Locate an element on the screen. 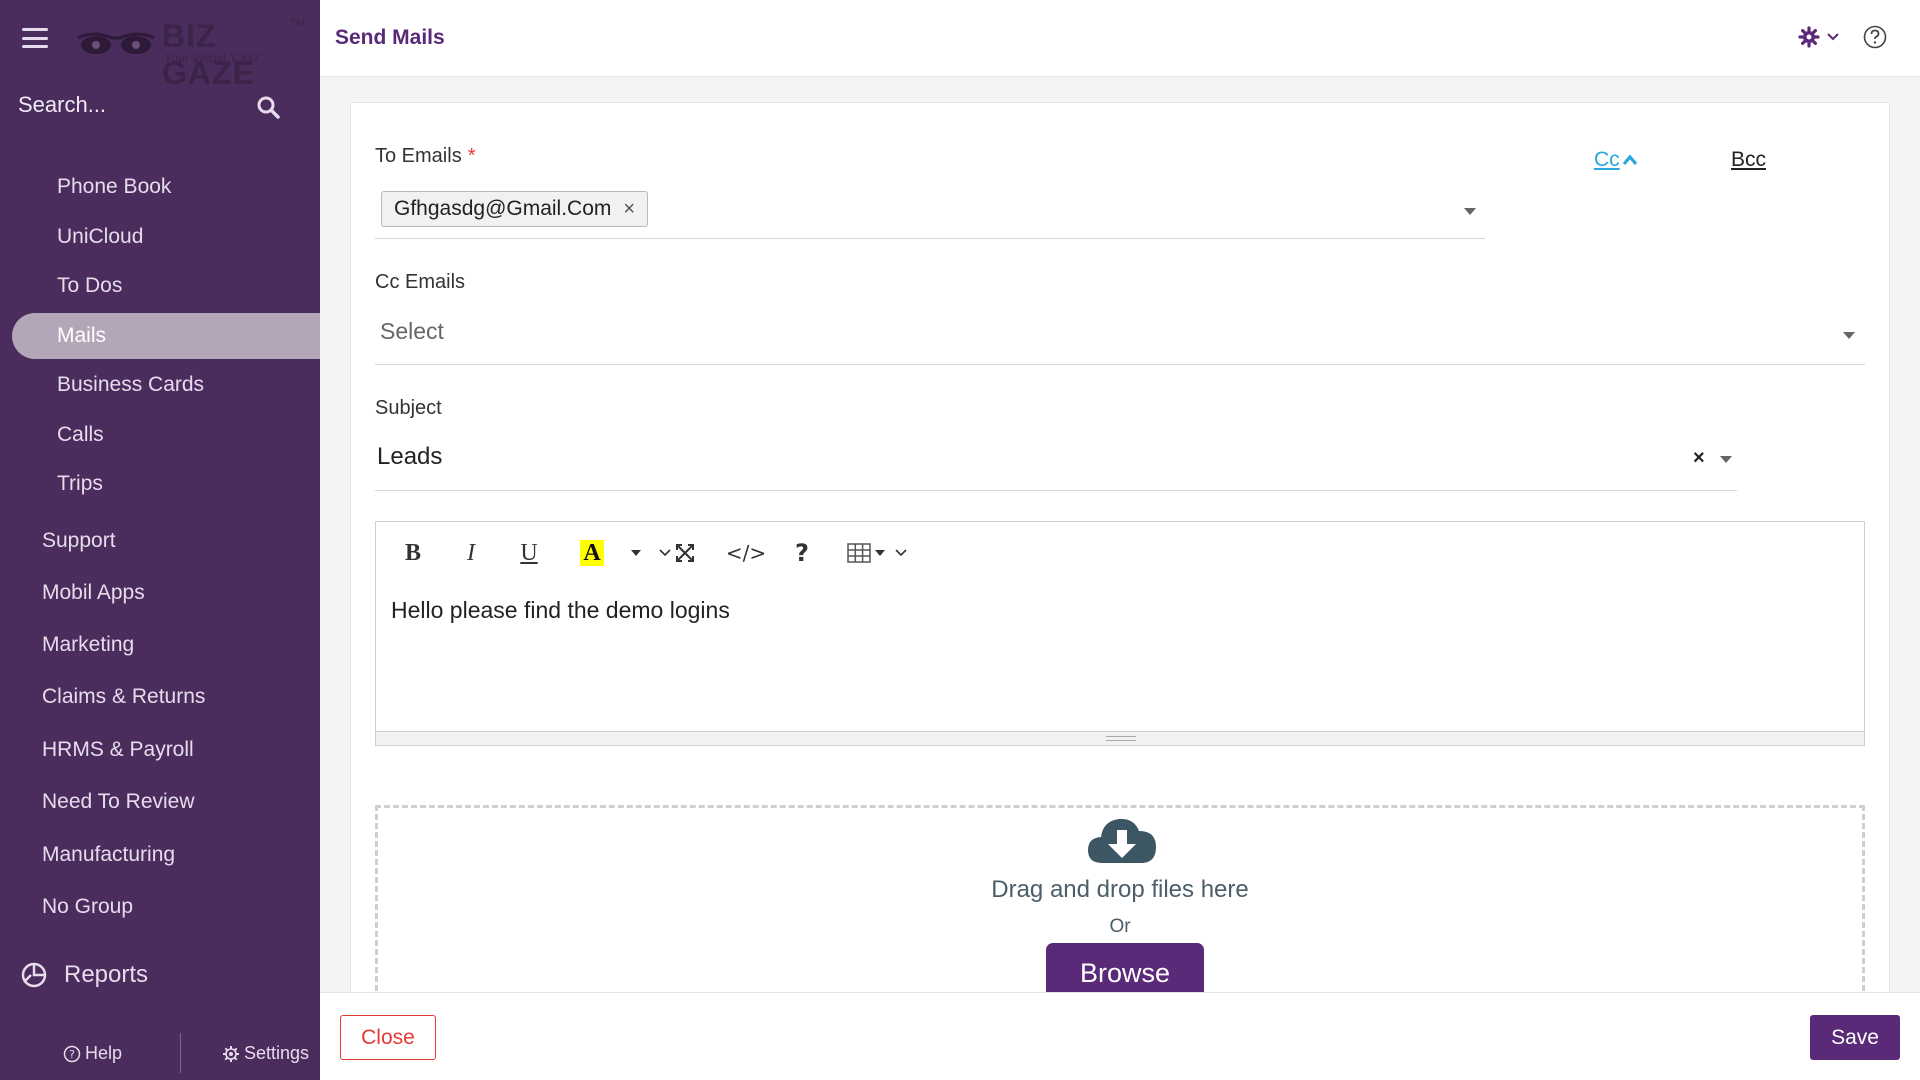  glasses-logo-icon is located at coordinates (116, 43).